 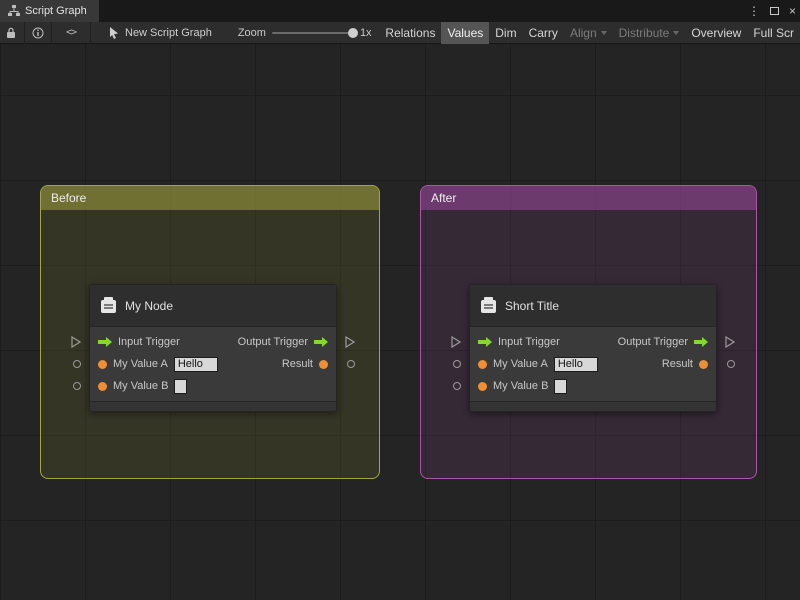 I want to click on graph-name: New Script Graph, so click(x=160, y=32).